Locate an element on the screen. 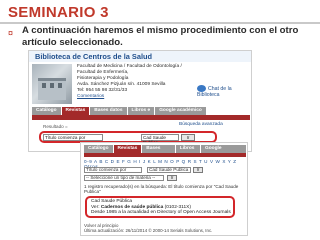 Image resolution: width=320 pixels, height=240 pixels. library-header: Biblioteca de Centros de la Salud is located at coordinates (140, 56).